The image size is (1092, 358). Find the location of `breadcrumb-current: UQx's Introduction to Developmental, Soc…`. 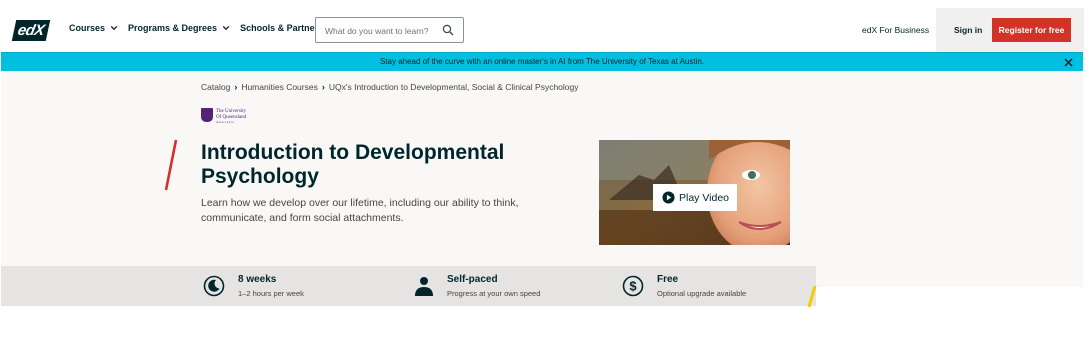

breadcrumb-current: UQx's Introduction to Developmental, Soc… is located at coordinates (453, 87).